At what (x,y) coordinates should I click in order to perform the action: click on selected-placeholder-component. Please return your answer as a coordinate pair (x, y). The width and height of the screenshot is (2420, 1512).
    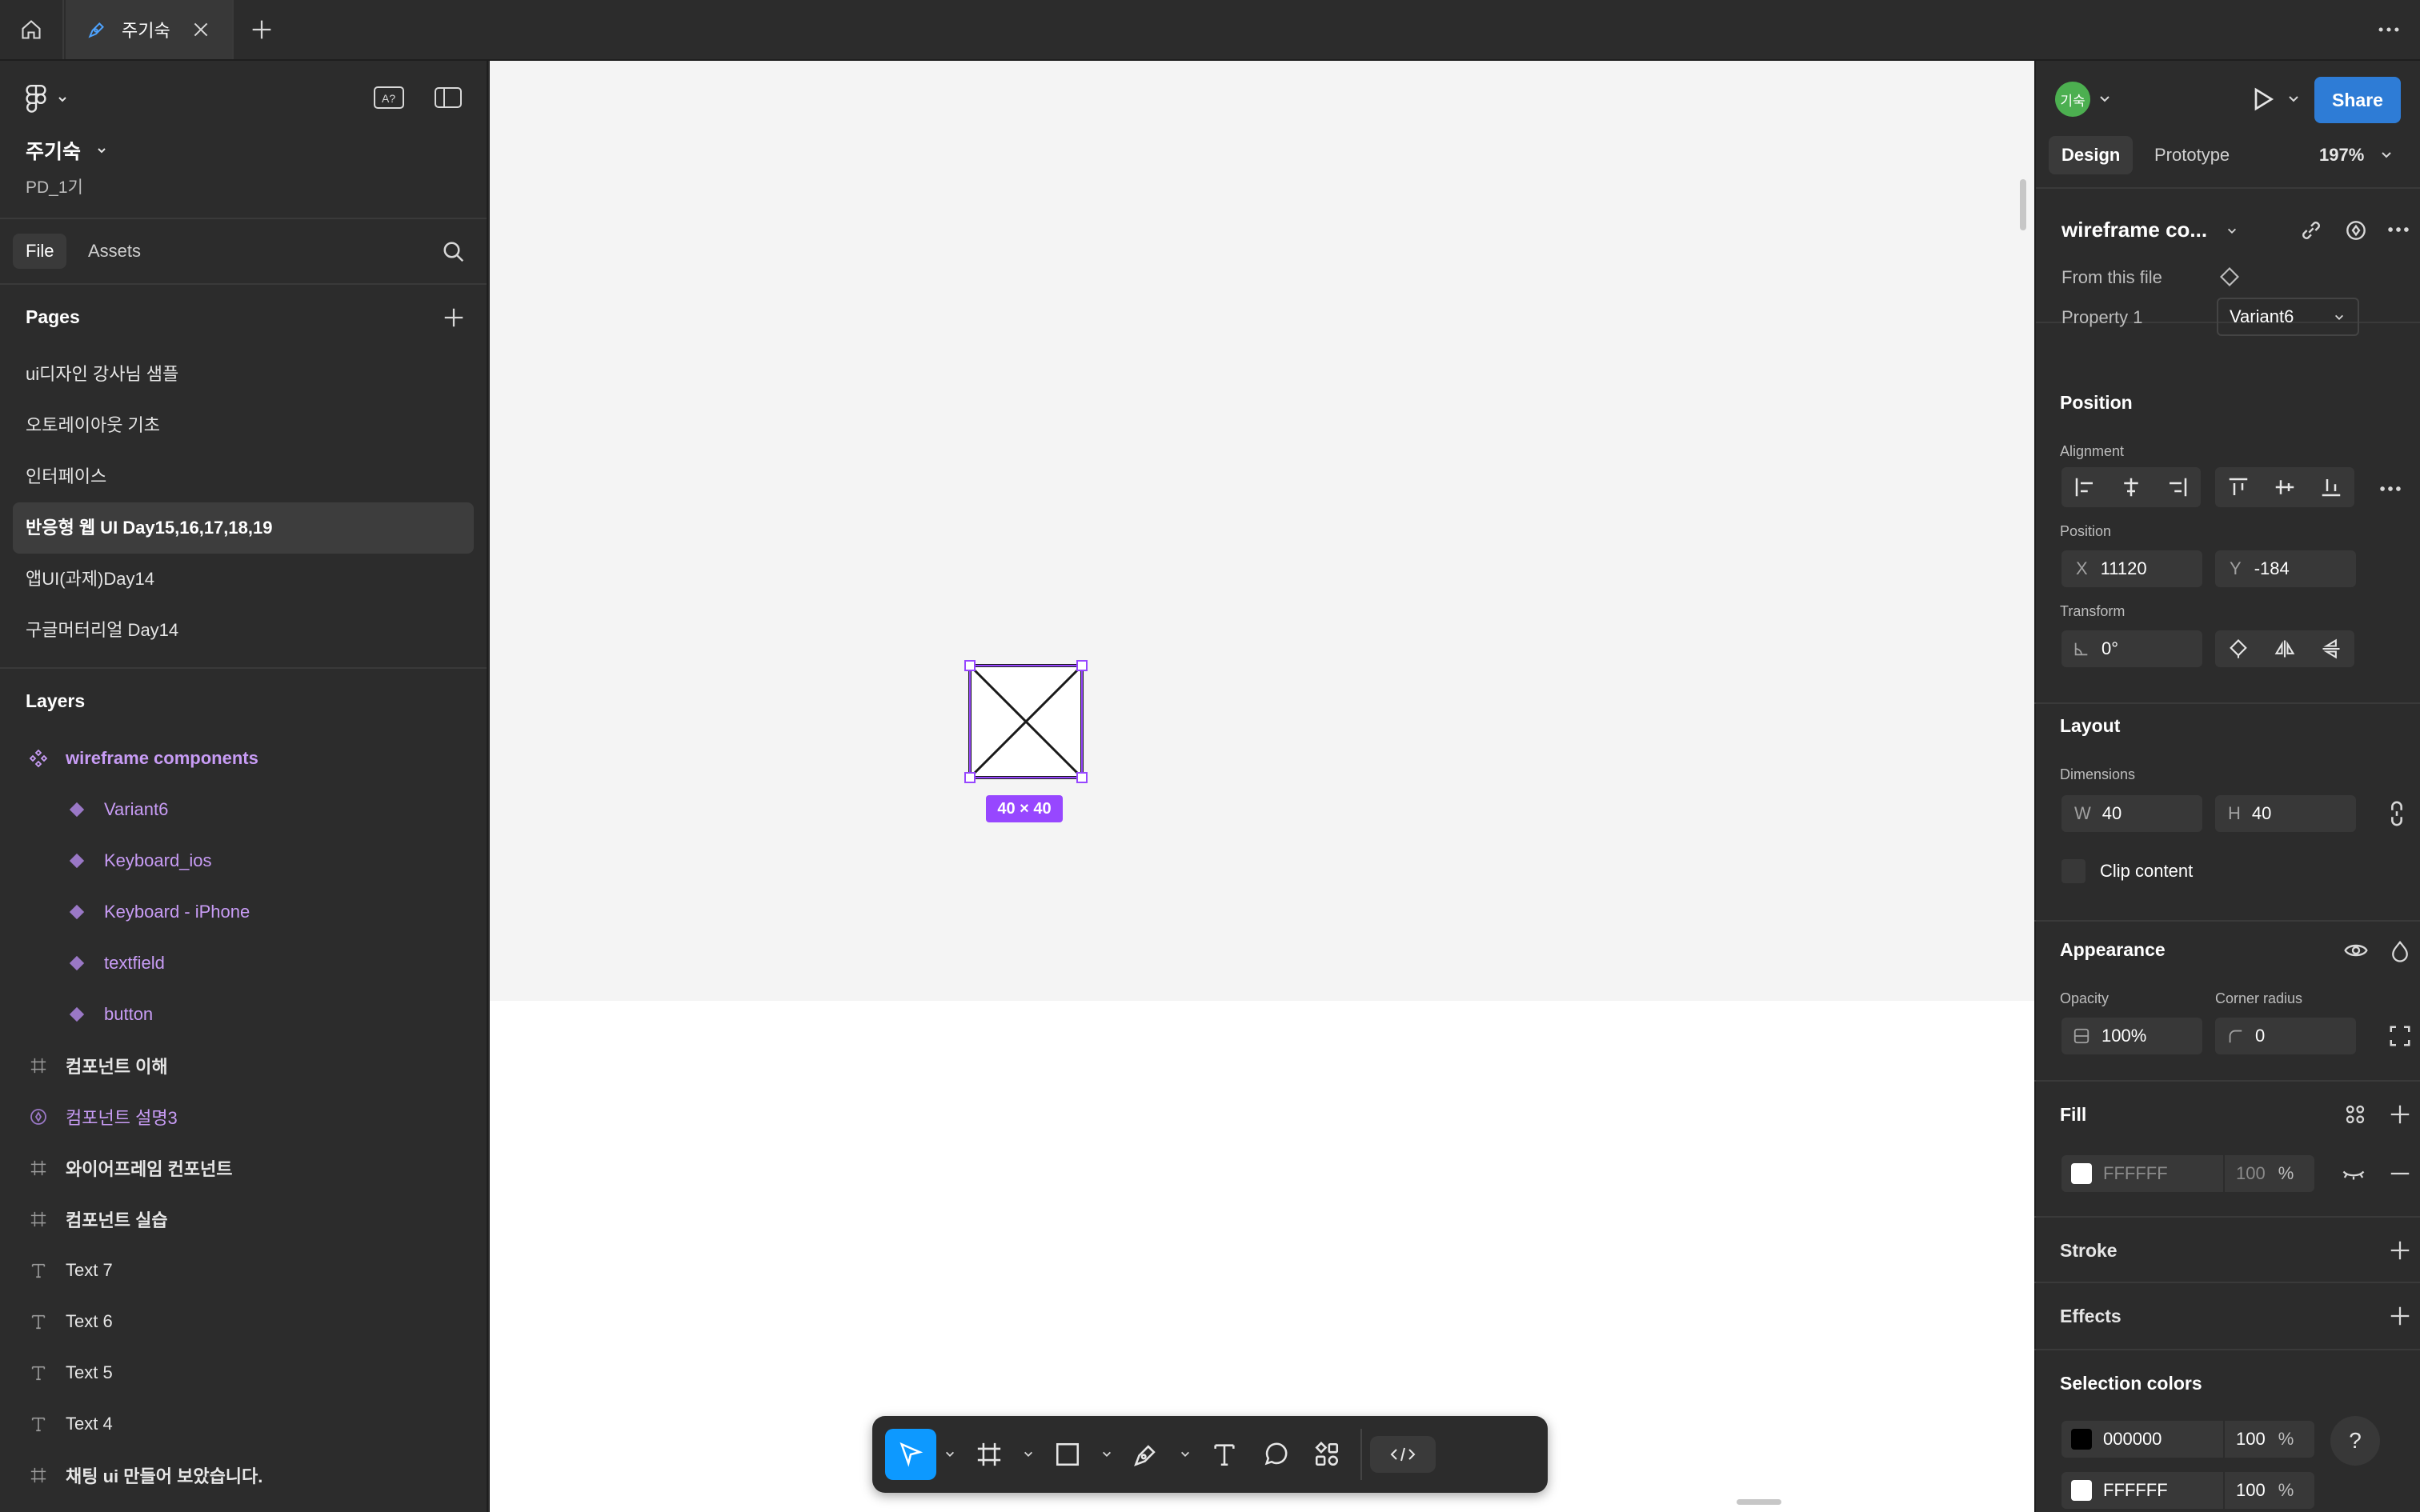
    Looking at the image, I should click on (1026, 722).